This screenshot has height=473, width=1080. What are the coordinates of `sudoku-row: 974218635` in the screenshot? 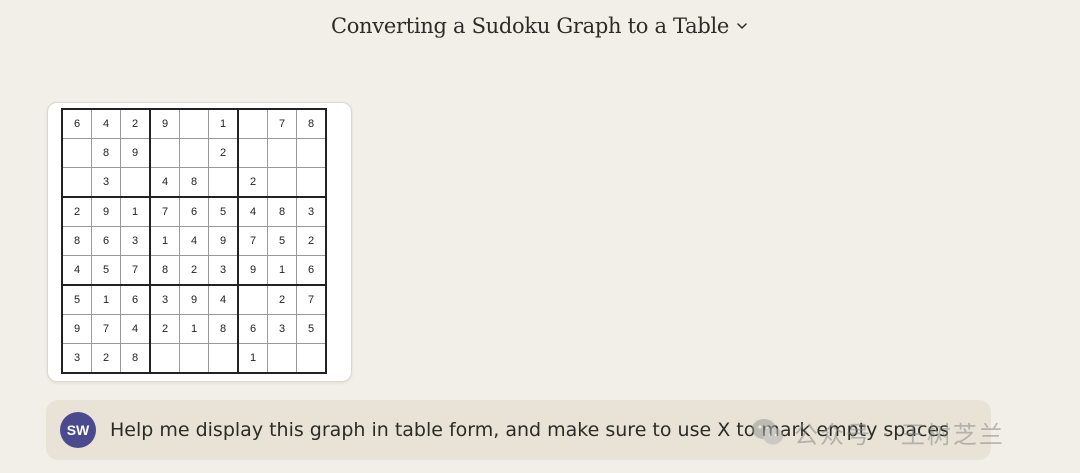 It's located at (194, 329).